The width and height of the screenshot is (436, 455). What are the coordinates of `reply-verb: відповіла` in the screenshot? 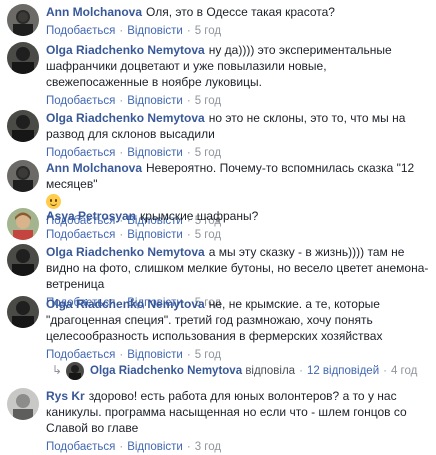 It's located at (270, 371).